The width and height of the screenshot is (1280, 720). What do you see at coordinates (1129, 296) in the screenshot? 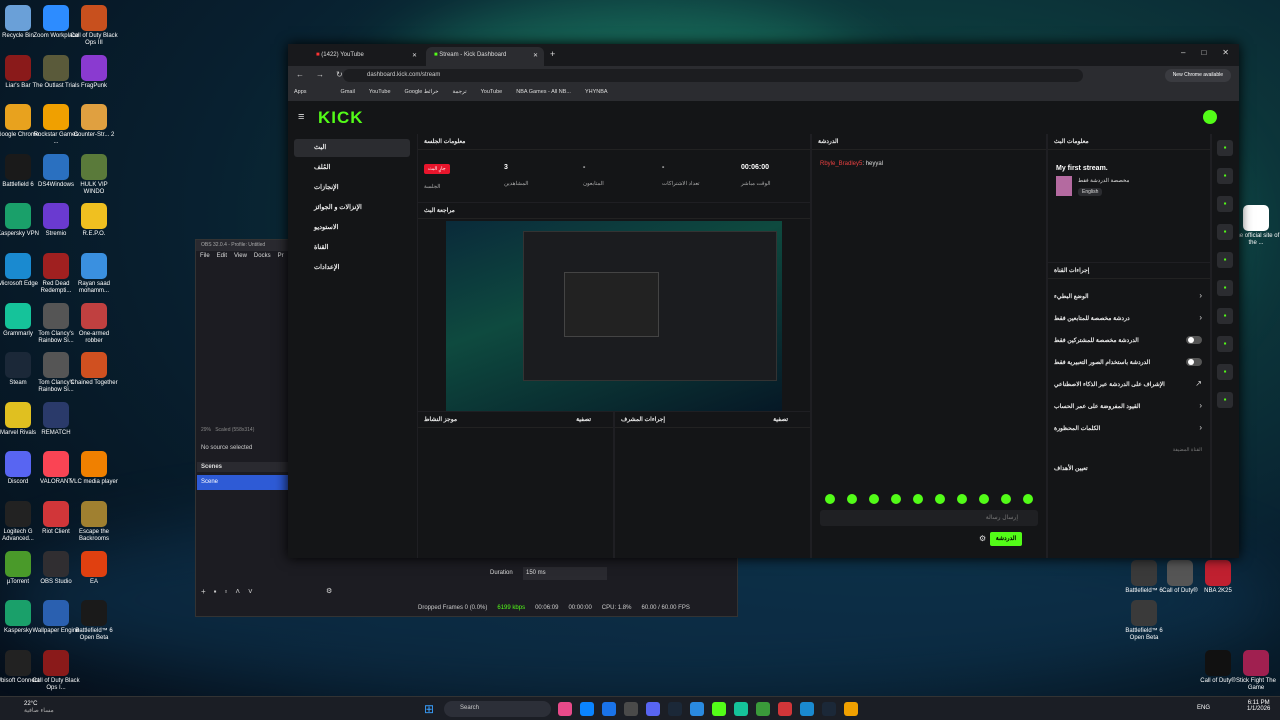
I see `channel-action-item: الوضع البطيء` at bounding box center [1129, 296].